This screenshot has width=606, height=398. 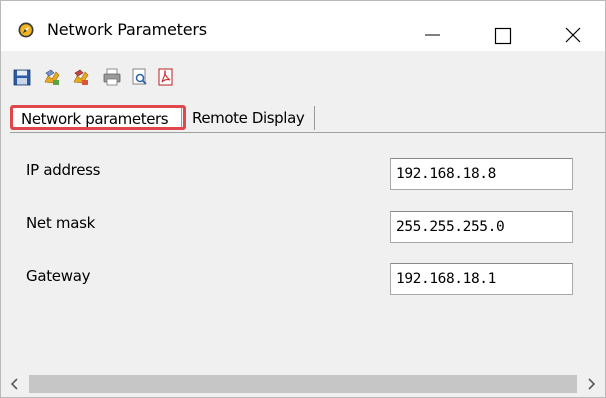 What do you see at coordinates (481, 279) in the screenshot?
I see `gateway-field: 192.168.18.1` at bounding box center [481, 279].